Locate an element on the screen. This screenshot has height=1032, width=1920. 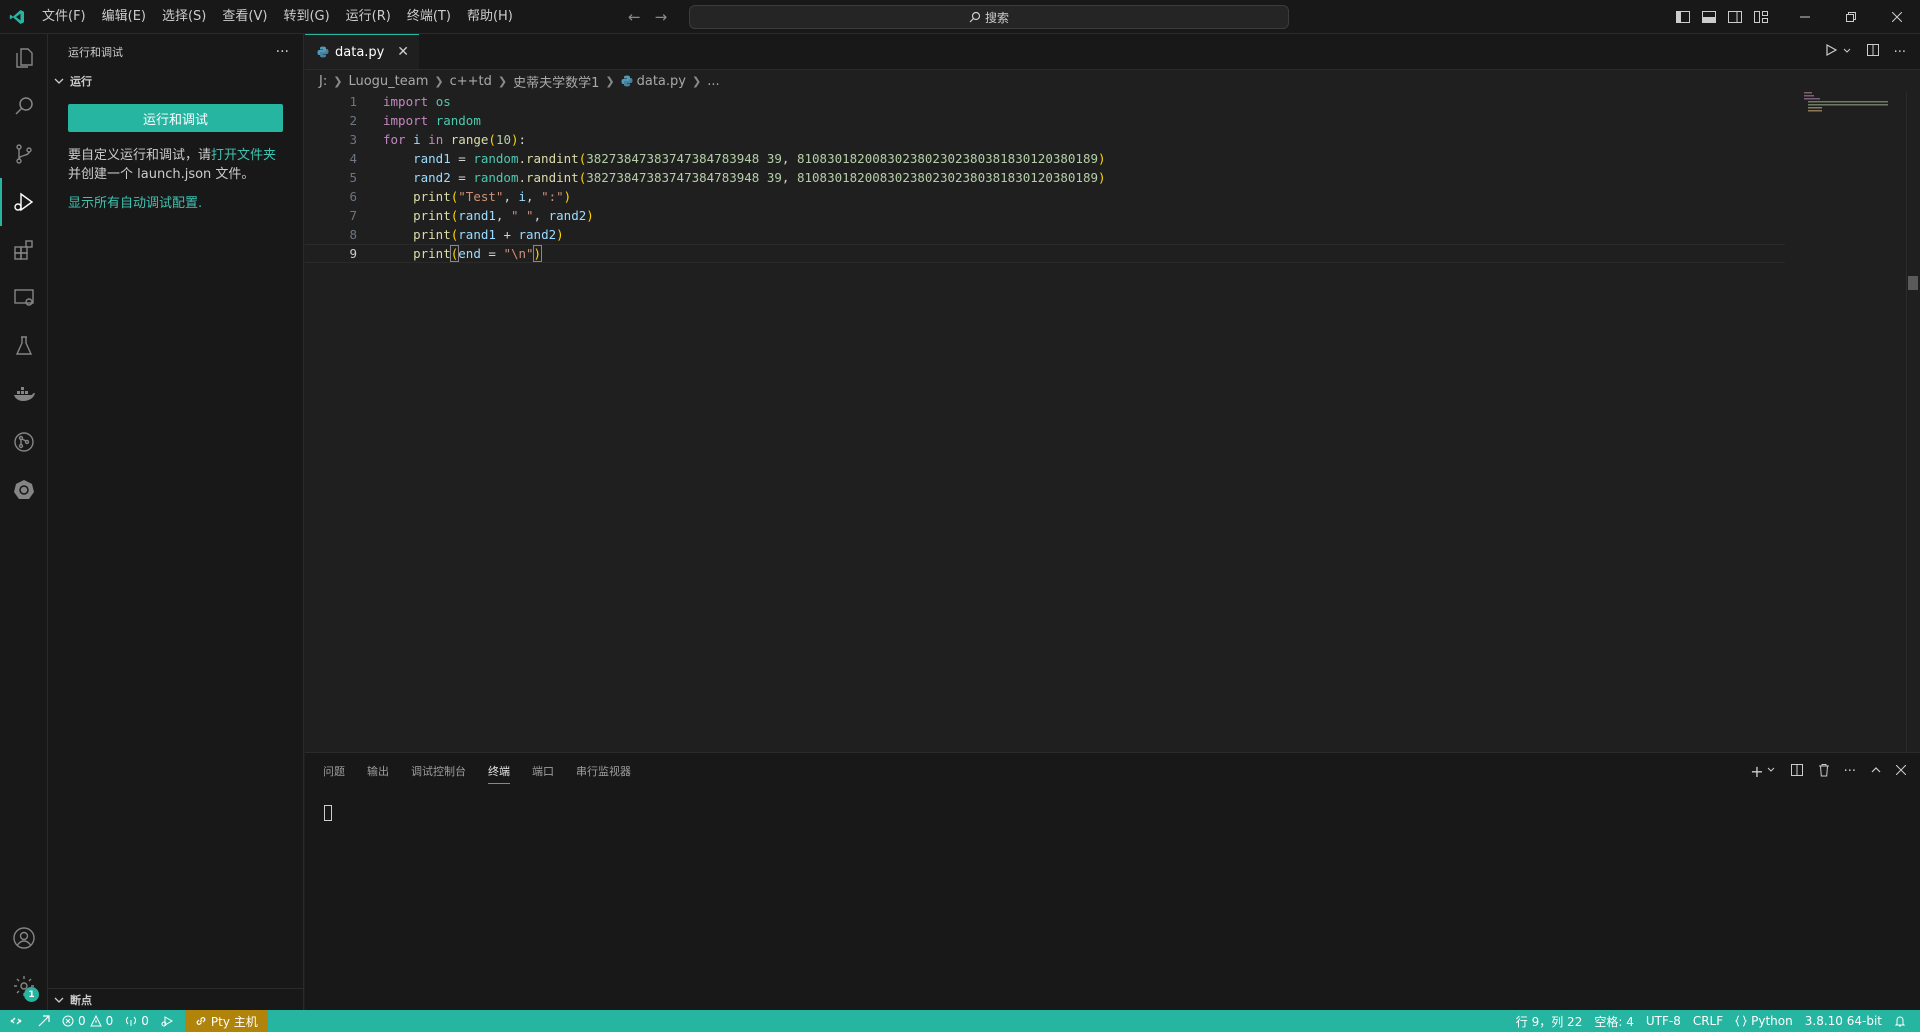
menu-run: 运行(R) is located at coordinates (368, 17).